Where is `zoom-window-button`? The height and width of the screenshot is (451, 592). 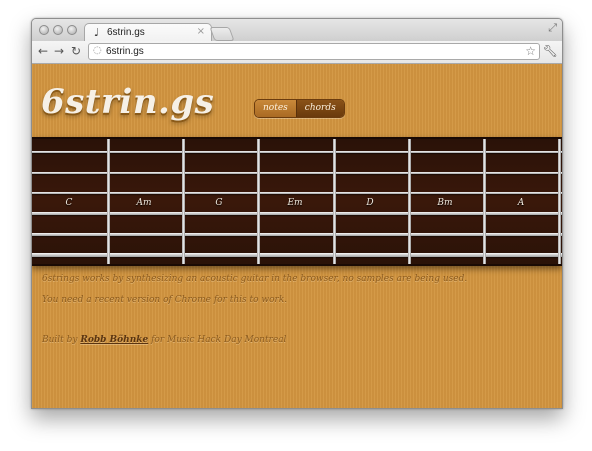
zoom-window-button is located at coordinates (72, 30).